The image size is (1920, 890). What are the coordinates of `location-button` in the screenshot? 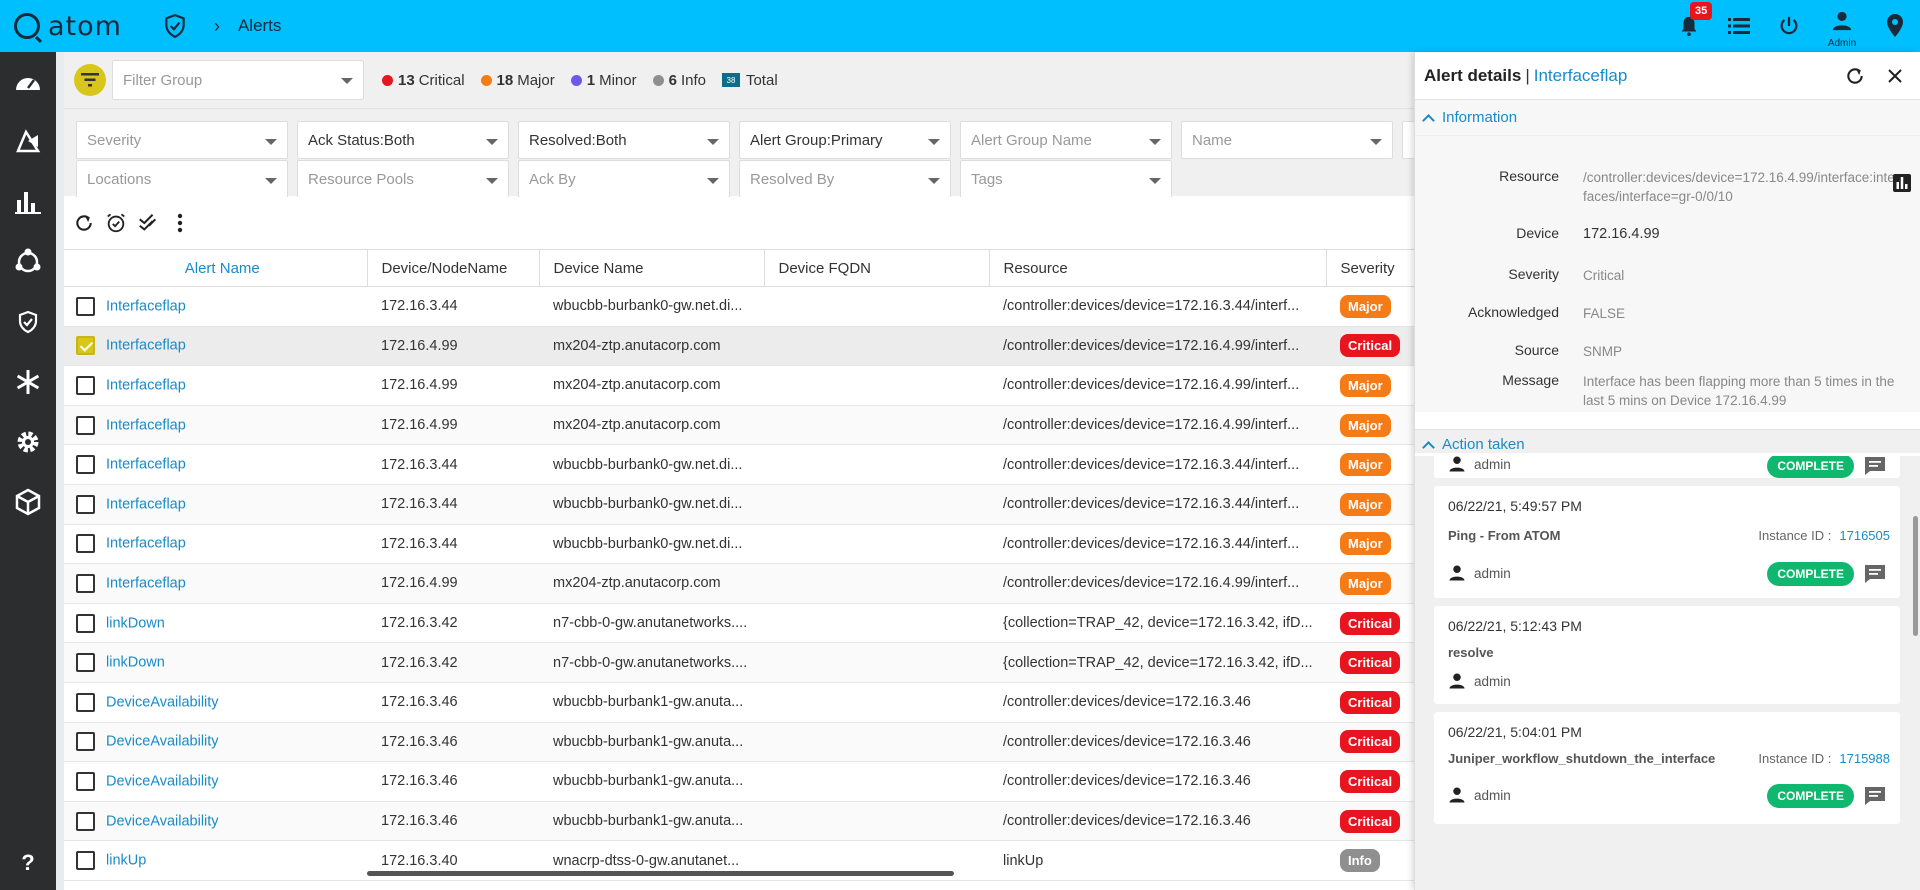 It's located at (1895, 26).